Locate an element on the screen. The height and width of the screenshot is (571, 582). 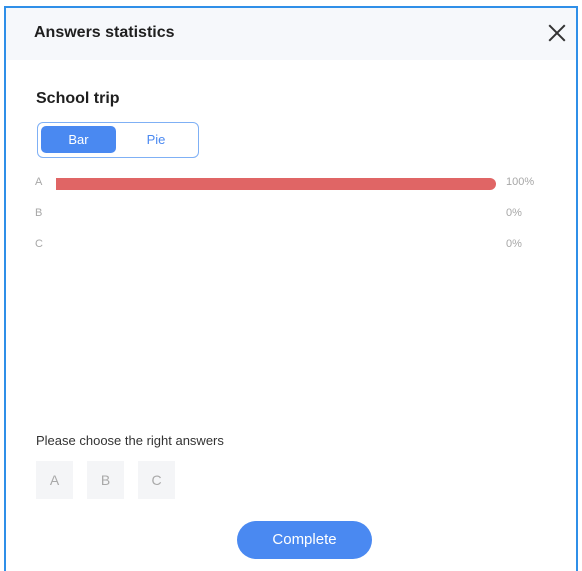
chart-row: C 0% is located at coordinates (293, 246).